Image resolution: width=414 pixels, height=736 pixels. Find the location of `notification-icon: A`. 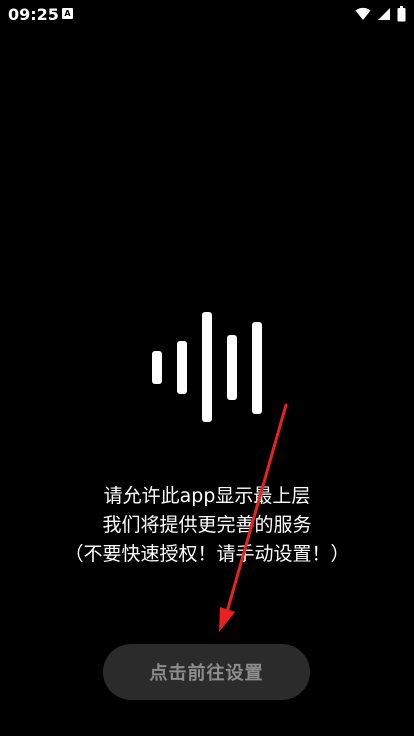

notification-icon: A is located at coordinates (67, 13).